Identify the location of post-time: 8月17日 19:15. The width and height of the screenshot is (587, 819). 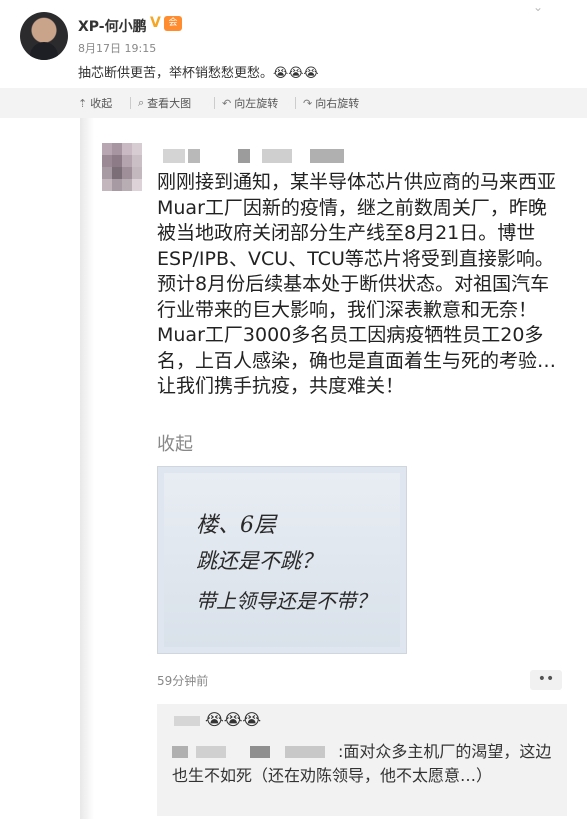
(117, 48).